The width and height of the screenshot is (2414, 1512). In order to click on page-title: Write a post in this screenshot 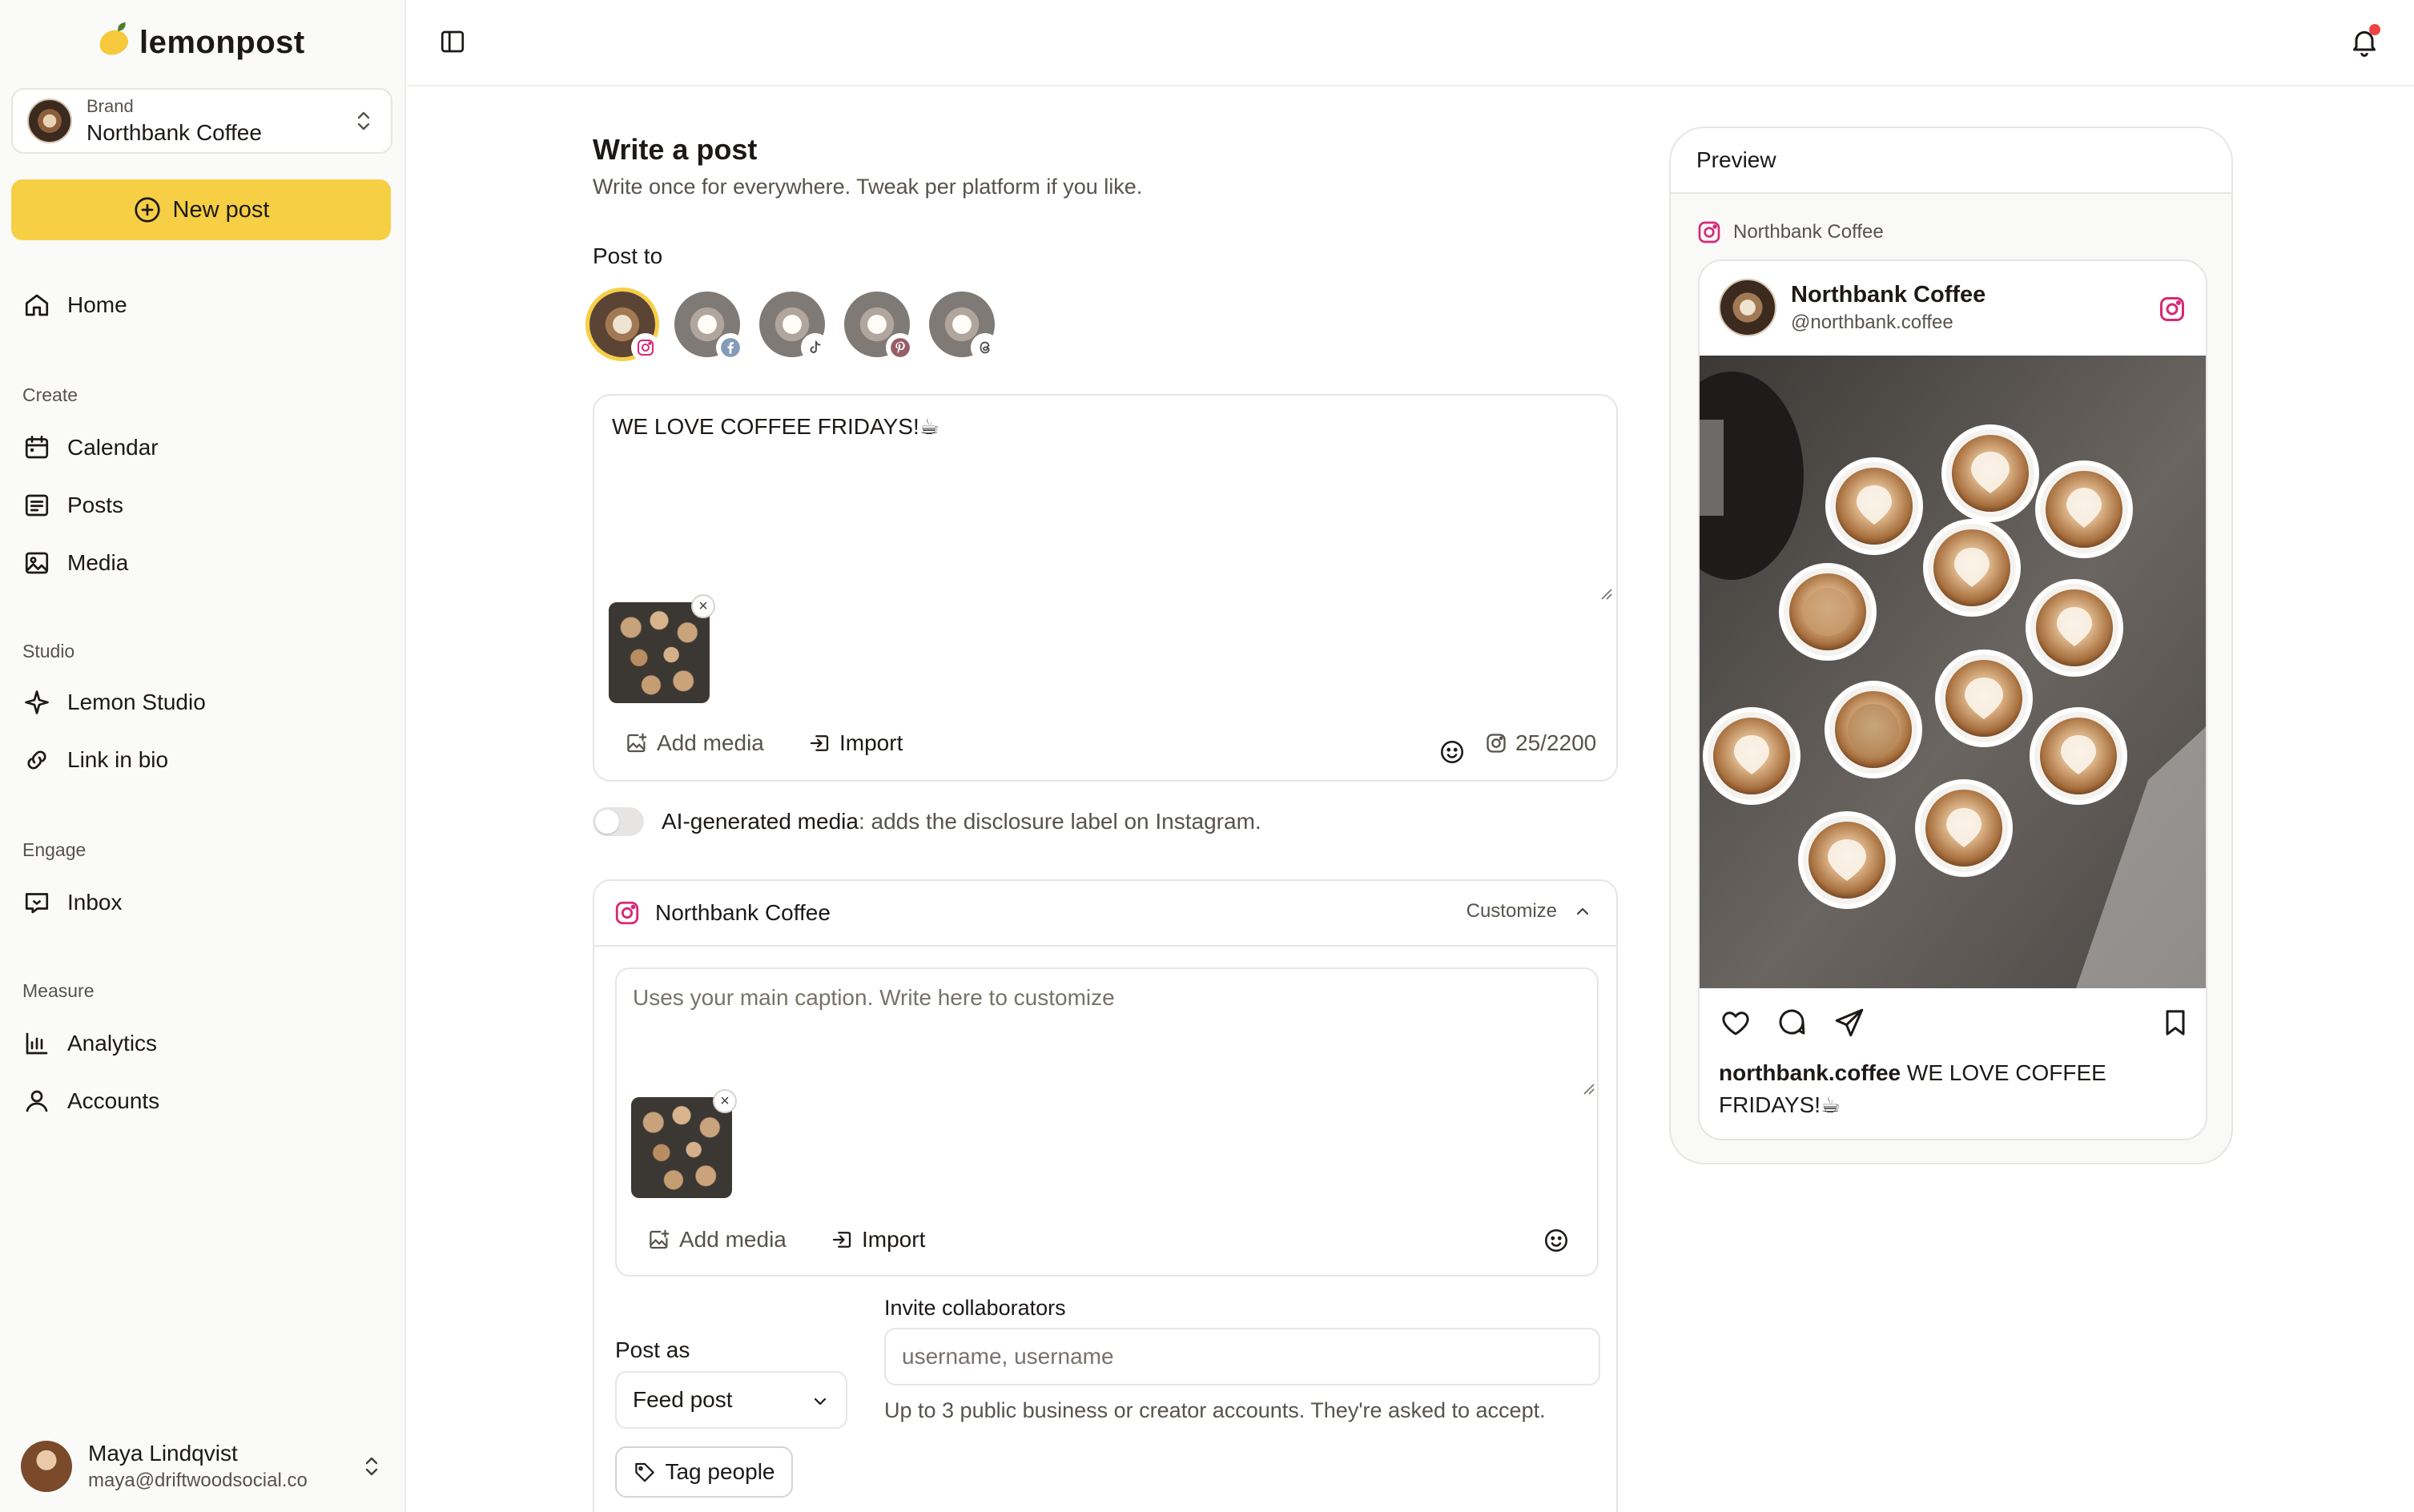, I will do `click(675, 149)`.